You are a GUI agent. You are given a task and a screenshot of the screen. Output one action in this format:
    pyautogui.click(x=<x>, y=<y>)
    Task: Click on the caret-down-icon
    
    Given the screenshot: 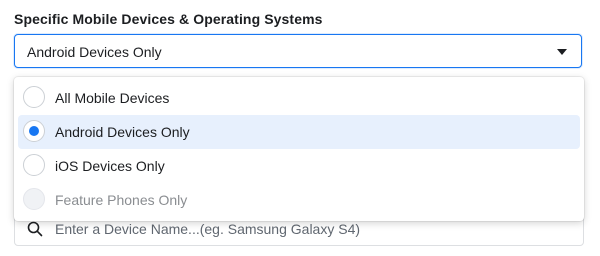 What is the action you would take?
    pyautogui.click(x=562, y=52)
    